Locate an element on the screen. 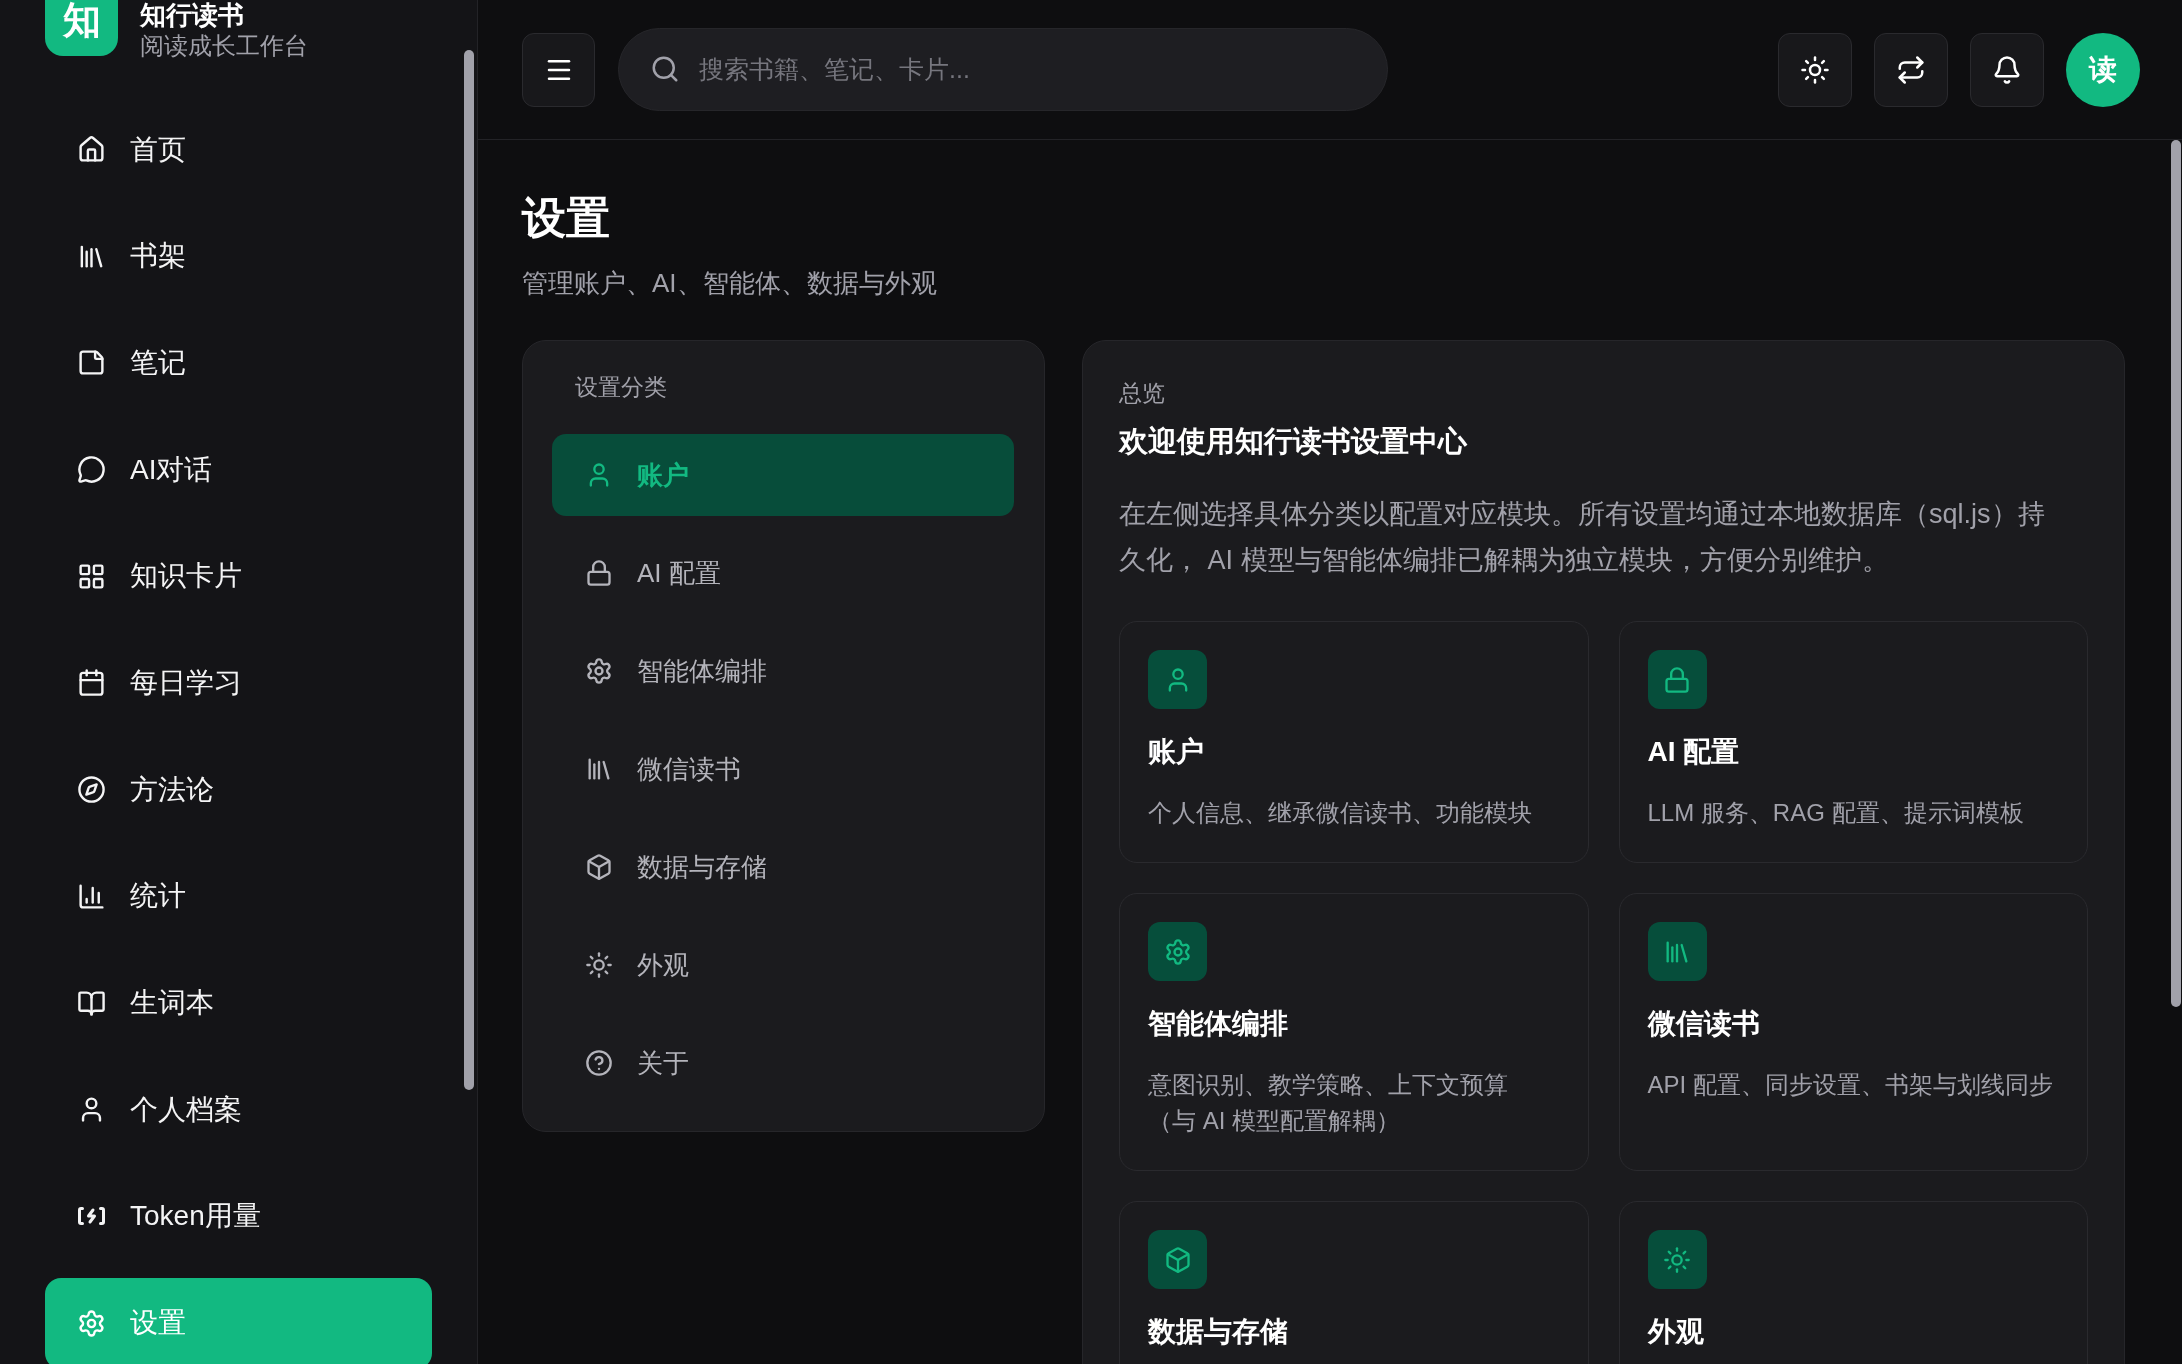  overview-eyebrow: 总览 is located at coordinates (1142, 393).